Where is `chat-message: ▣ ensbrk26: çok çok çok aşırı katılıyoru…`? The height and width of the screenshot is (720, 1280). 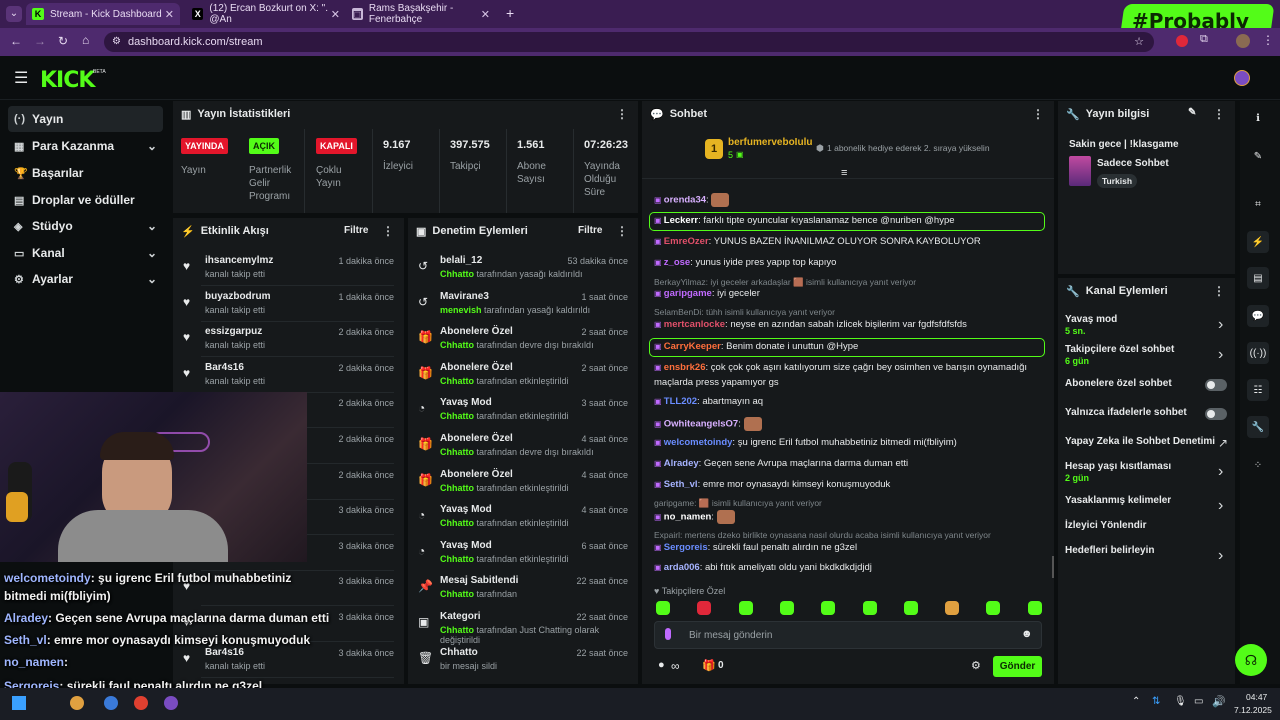
chat-message: ▣ ensbrk26: çok çok çok aşırı katılıyoru… is located at coordinates (840, 367).